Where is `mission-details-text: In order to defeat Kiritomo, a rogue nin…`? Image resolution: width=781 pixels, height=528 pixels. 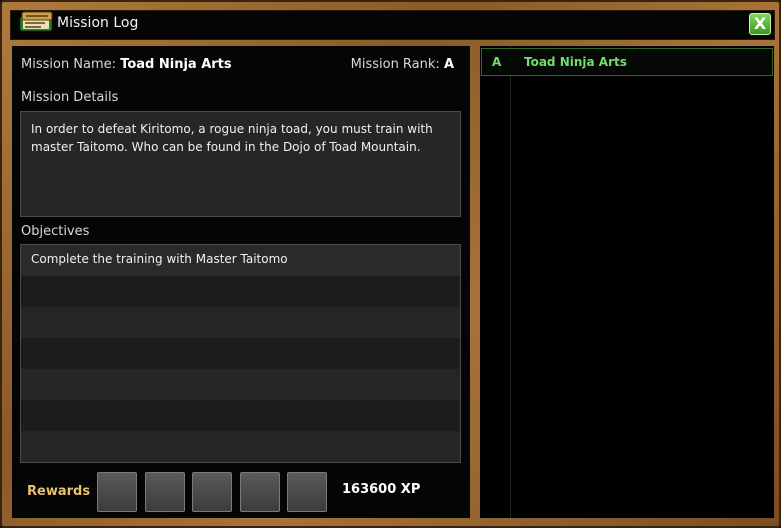
mission-details-text: In order to defeat Kiritomo, a rogue nin… is located at coordinates (232, 138).